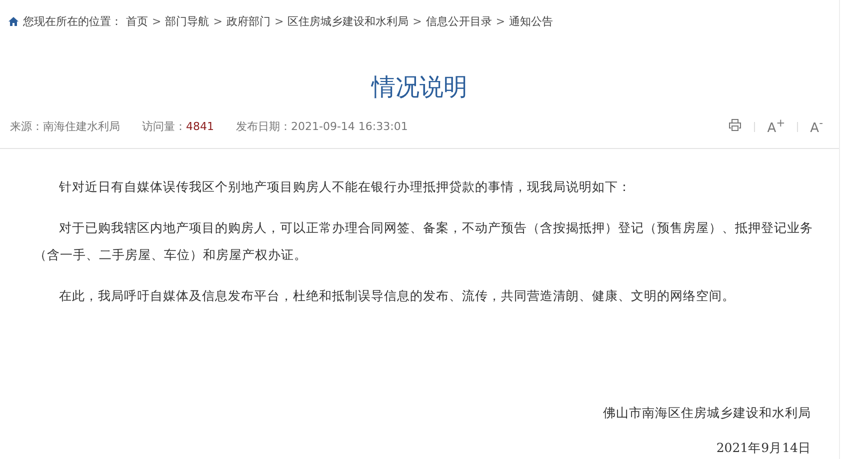 Image resolution: width=850 pixels, height=459 pixels. I want to click on font-size-button: A$^{-}$, so click(816, 126).